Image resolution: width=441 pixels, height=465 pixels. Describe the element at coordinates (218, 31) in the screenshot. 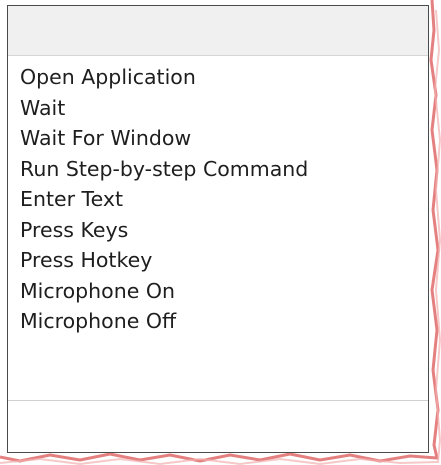

I see `list-header` at that location.